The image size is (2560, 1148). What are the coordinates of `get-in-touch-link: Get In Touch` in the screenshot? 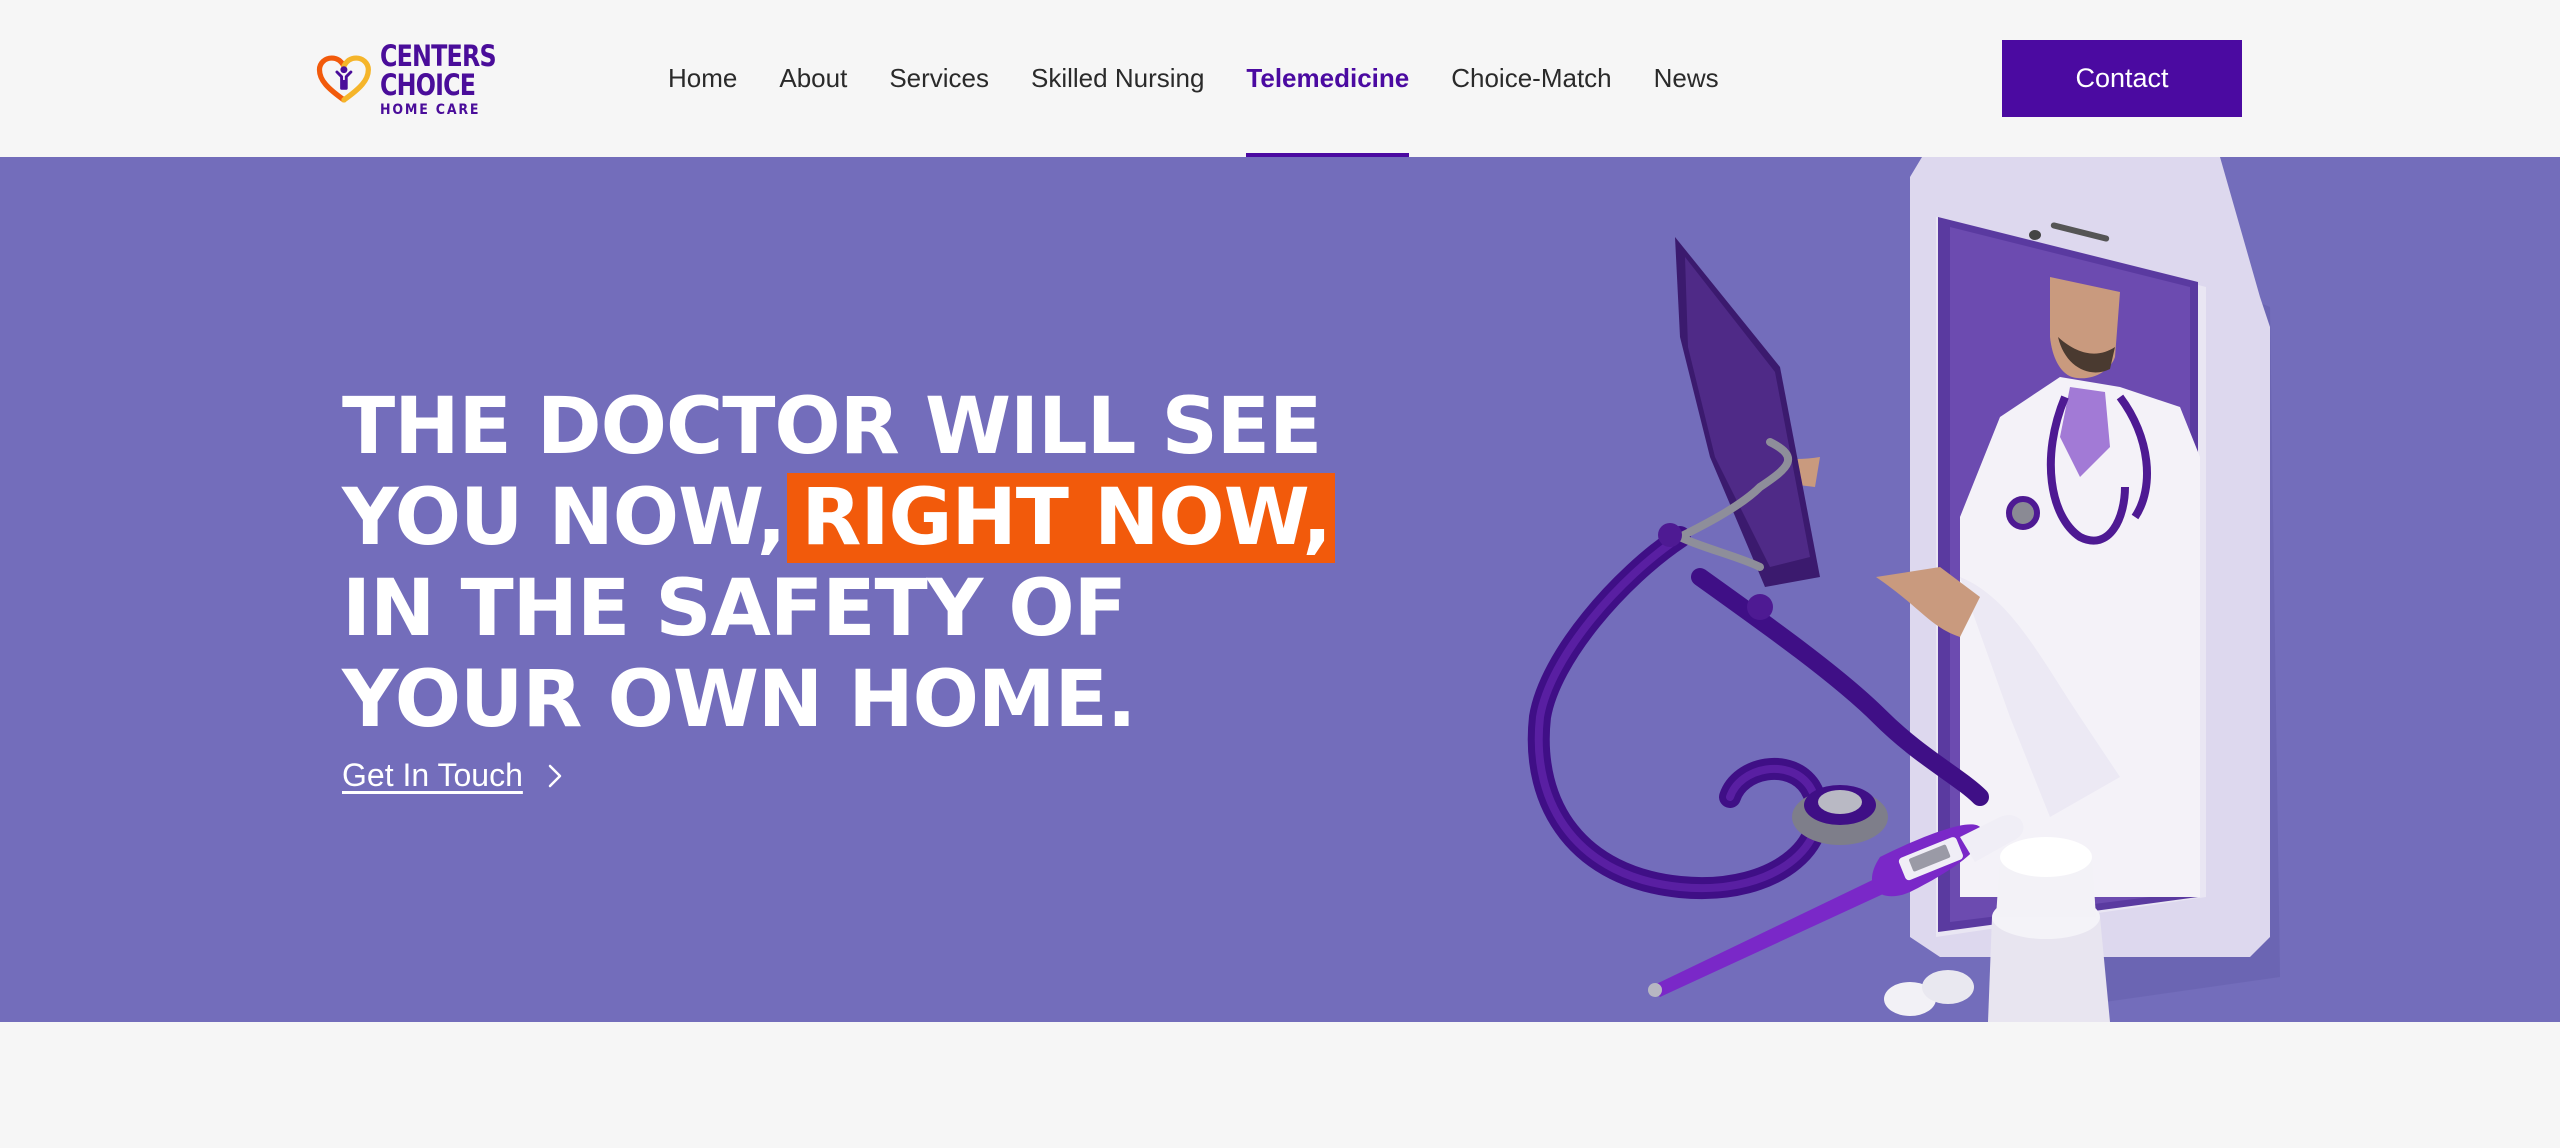 It's located at (452, 775).